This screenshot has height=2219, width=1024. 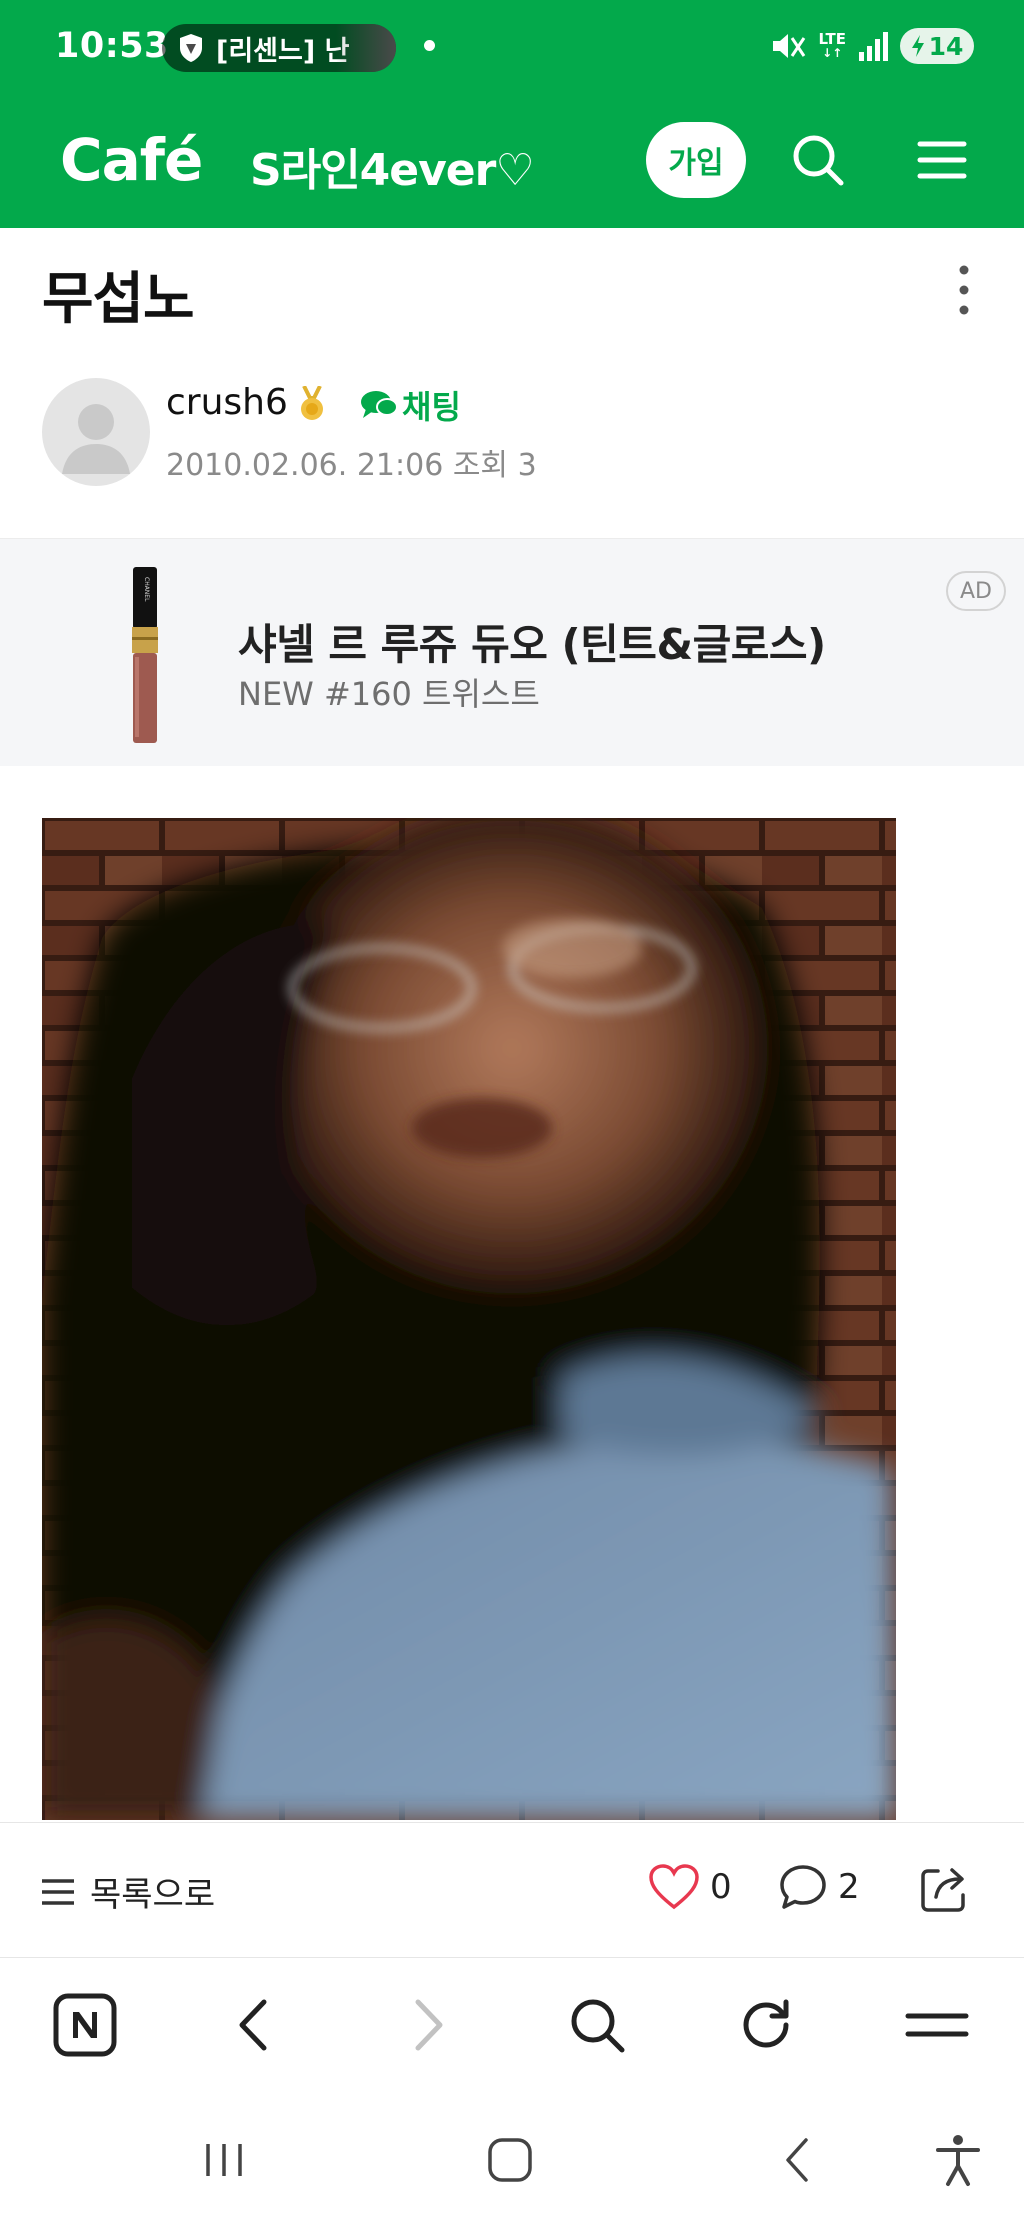 I want to click on browser-menu-icon, so click(x=937, y=2025).